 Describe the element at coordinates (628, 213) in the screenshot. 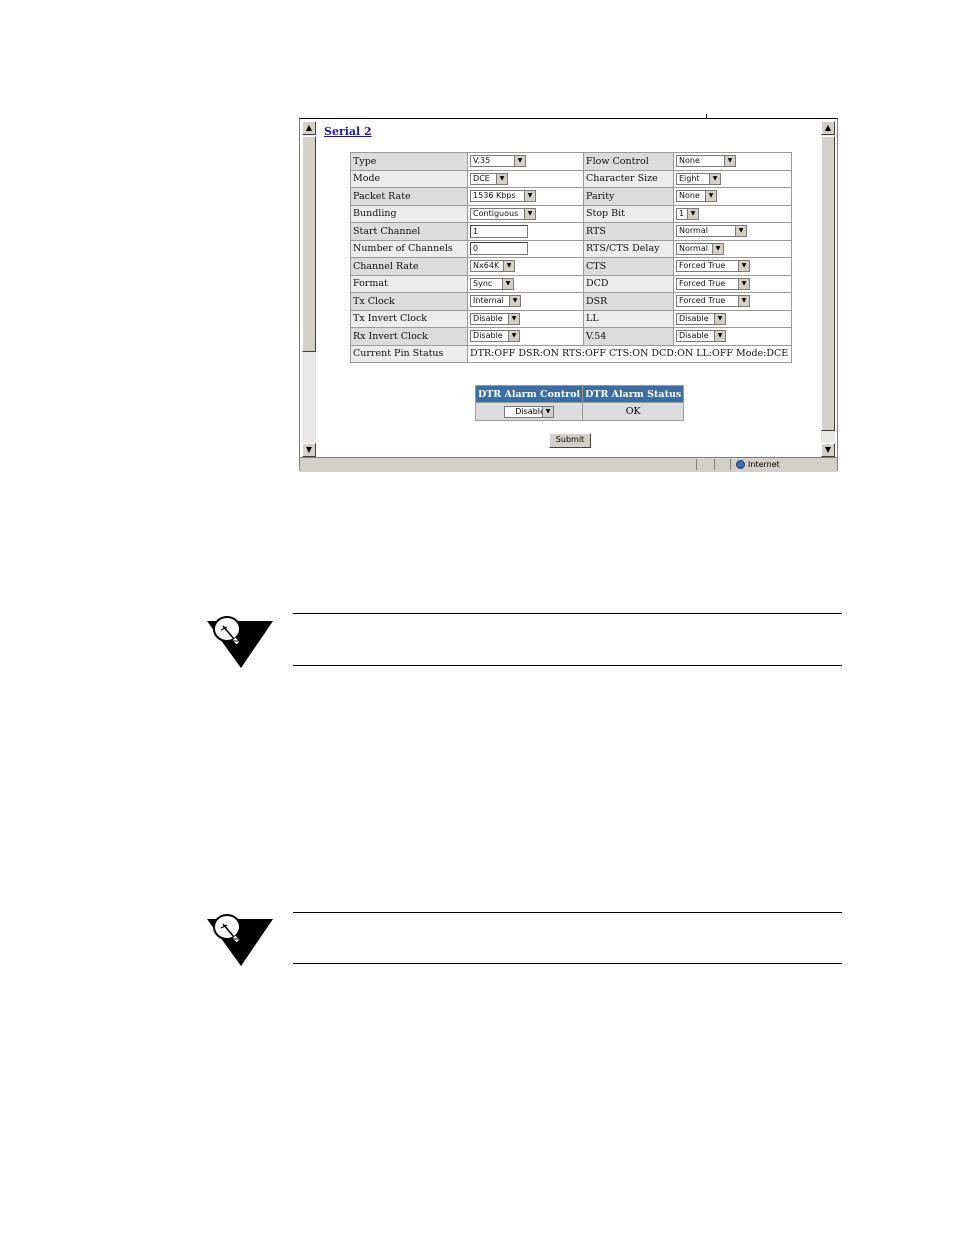

I see `field-label: Stop Bit` at that location.